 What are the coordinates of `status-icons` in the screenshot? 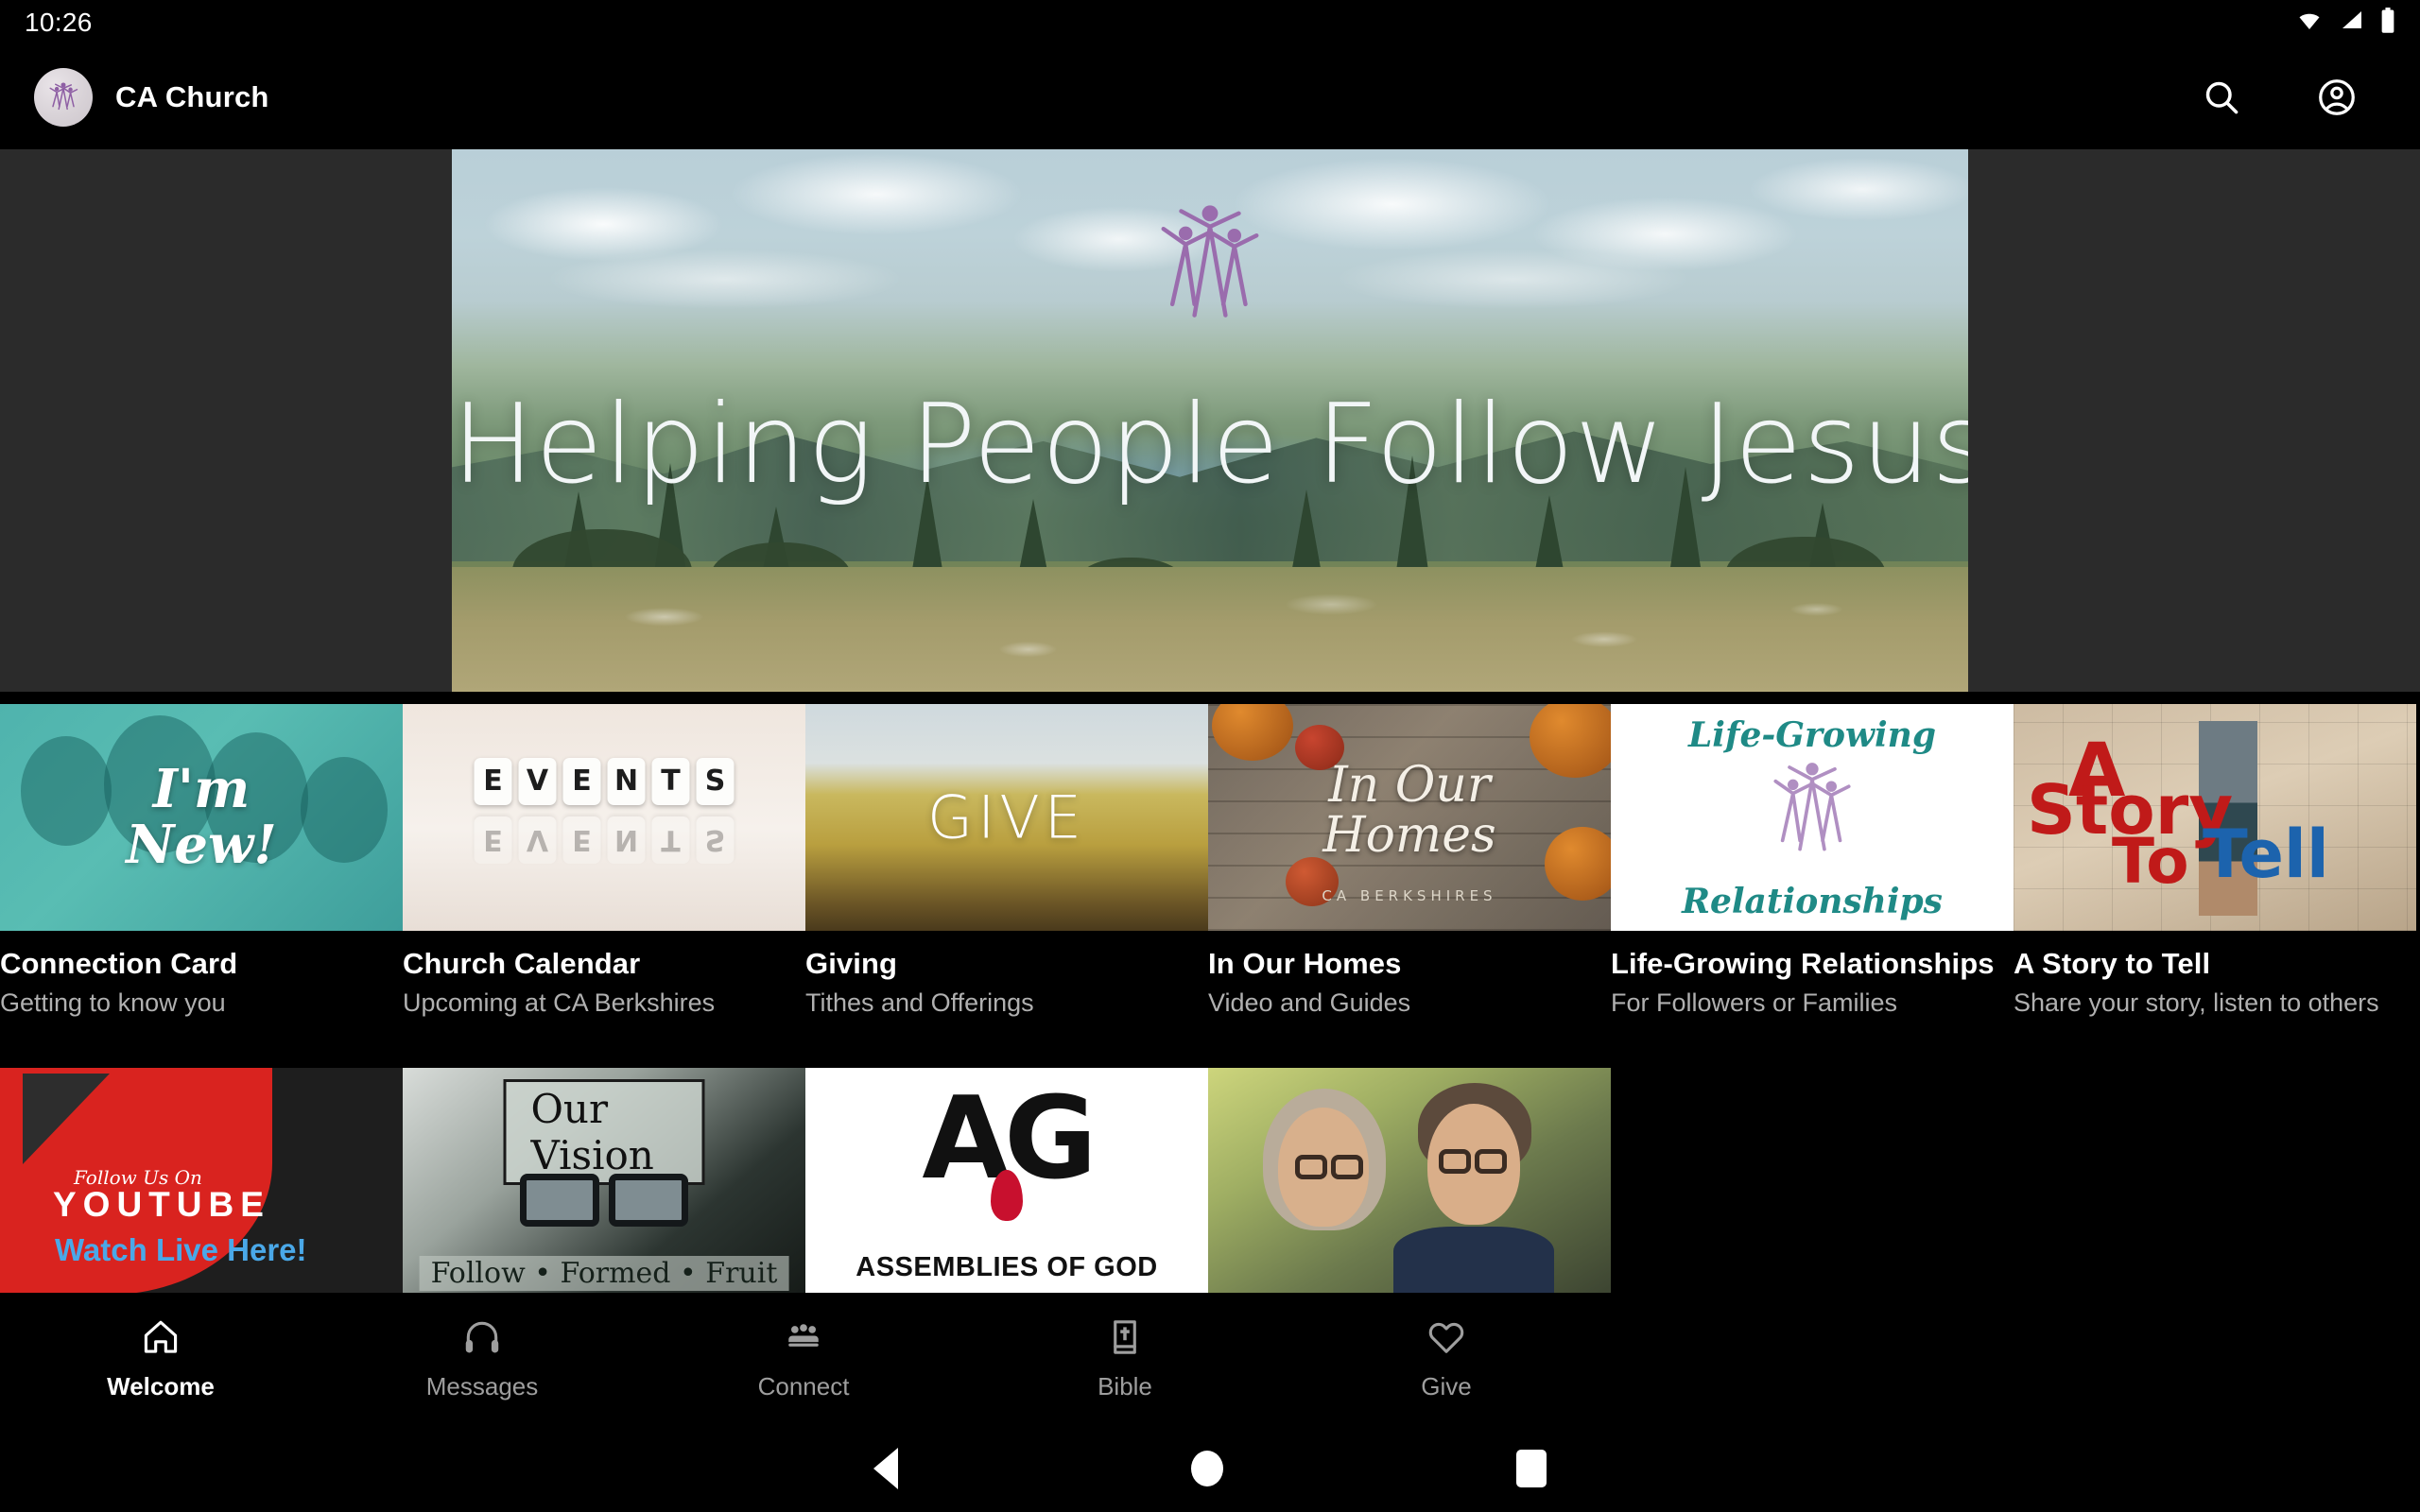 It's located at (2345, 23).